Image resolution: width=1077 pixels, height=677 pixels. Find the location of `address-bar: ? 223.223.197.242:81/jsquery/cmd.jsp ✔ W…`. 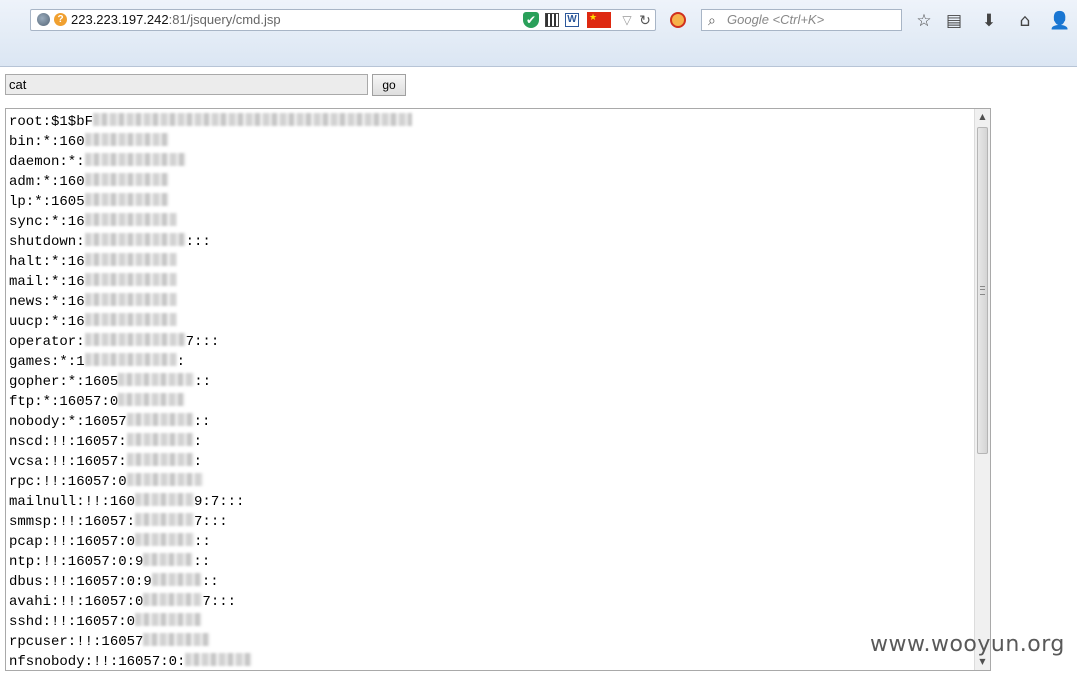

address-bar: ? 223.223.197.242:81/jsquery/cmd.jsp ✔ W… is located at coordinates (343, 20).